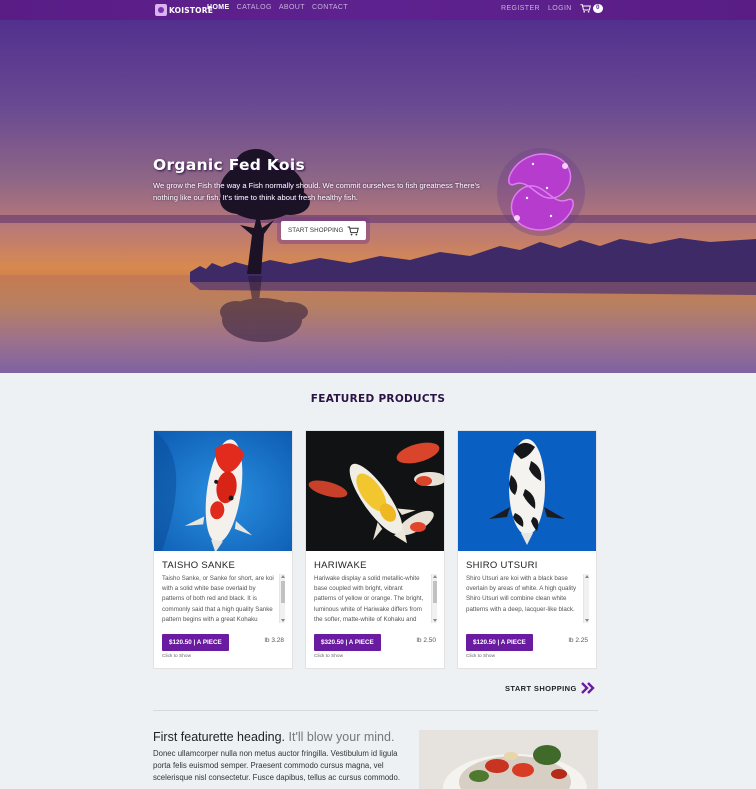  I want to click on product-image-hariwake, so click(375, 491).